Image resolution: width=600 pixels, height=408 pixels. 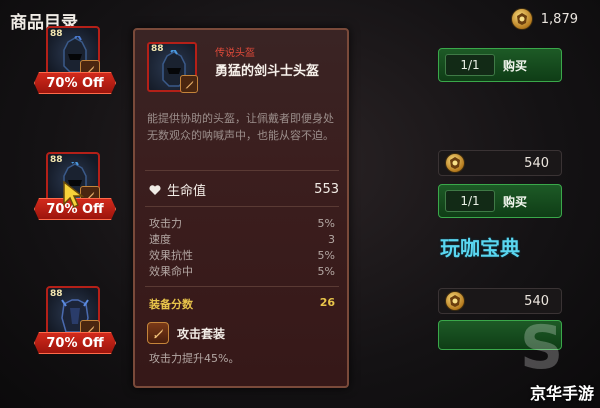 What do you see at coordinates (244, 189) in the screenshot?
I see `main-stat-row: 生命值 553` at bounding box center [244, 189].